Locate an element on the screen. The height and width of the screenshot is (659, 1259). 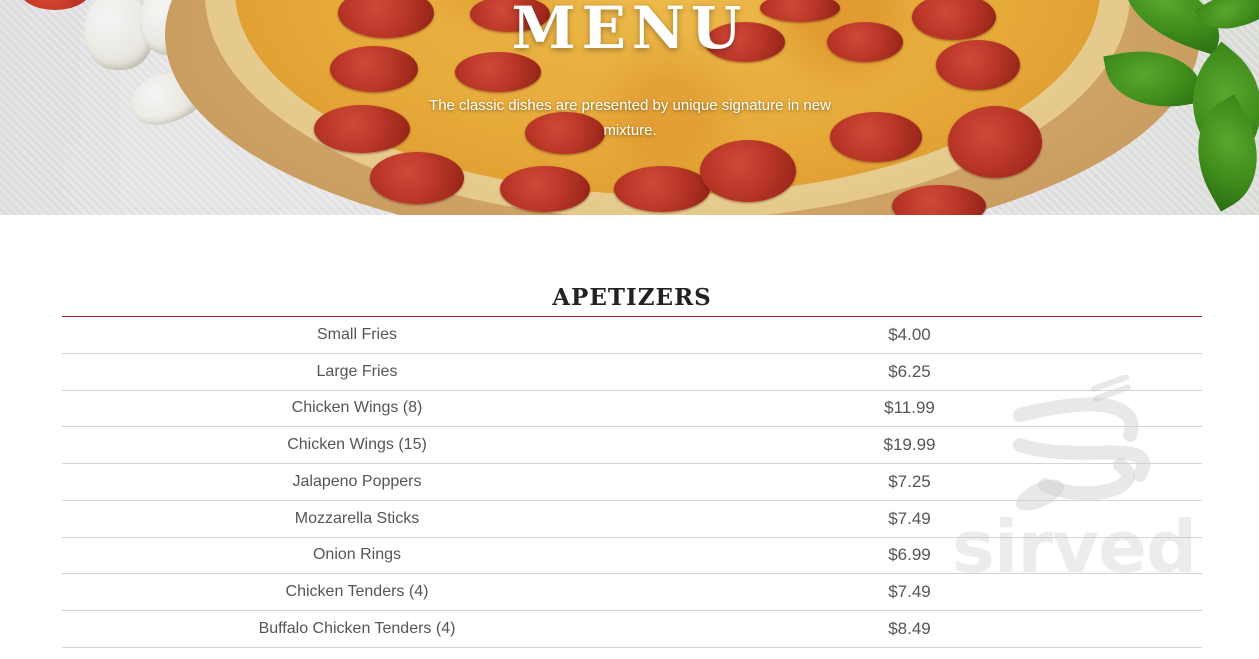
menu-item-name: Small Fries is located at coordinates (356, 334).